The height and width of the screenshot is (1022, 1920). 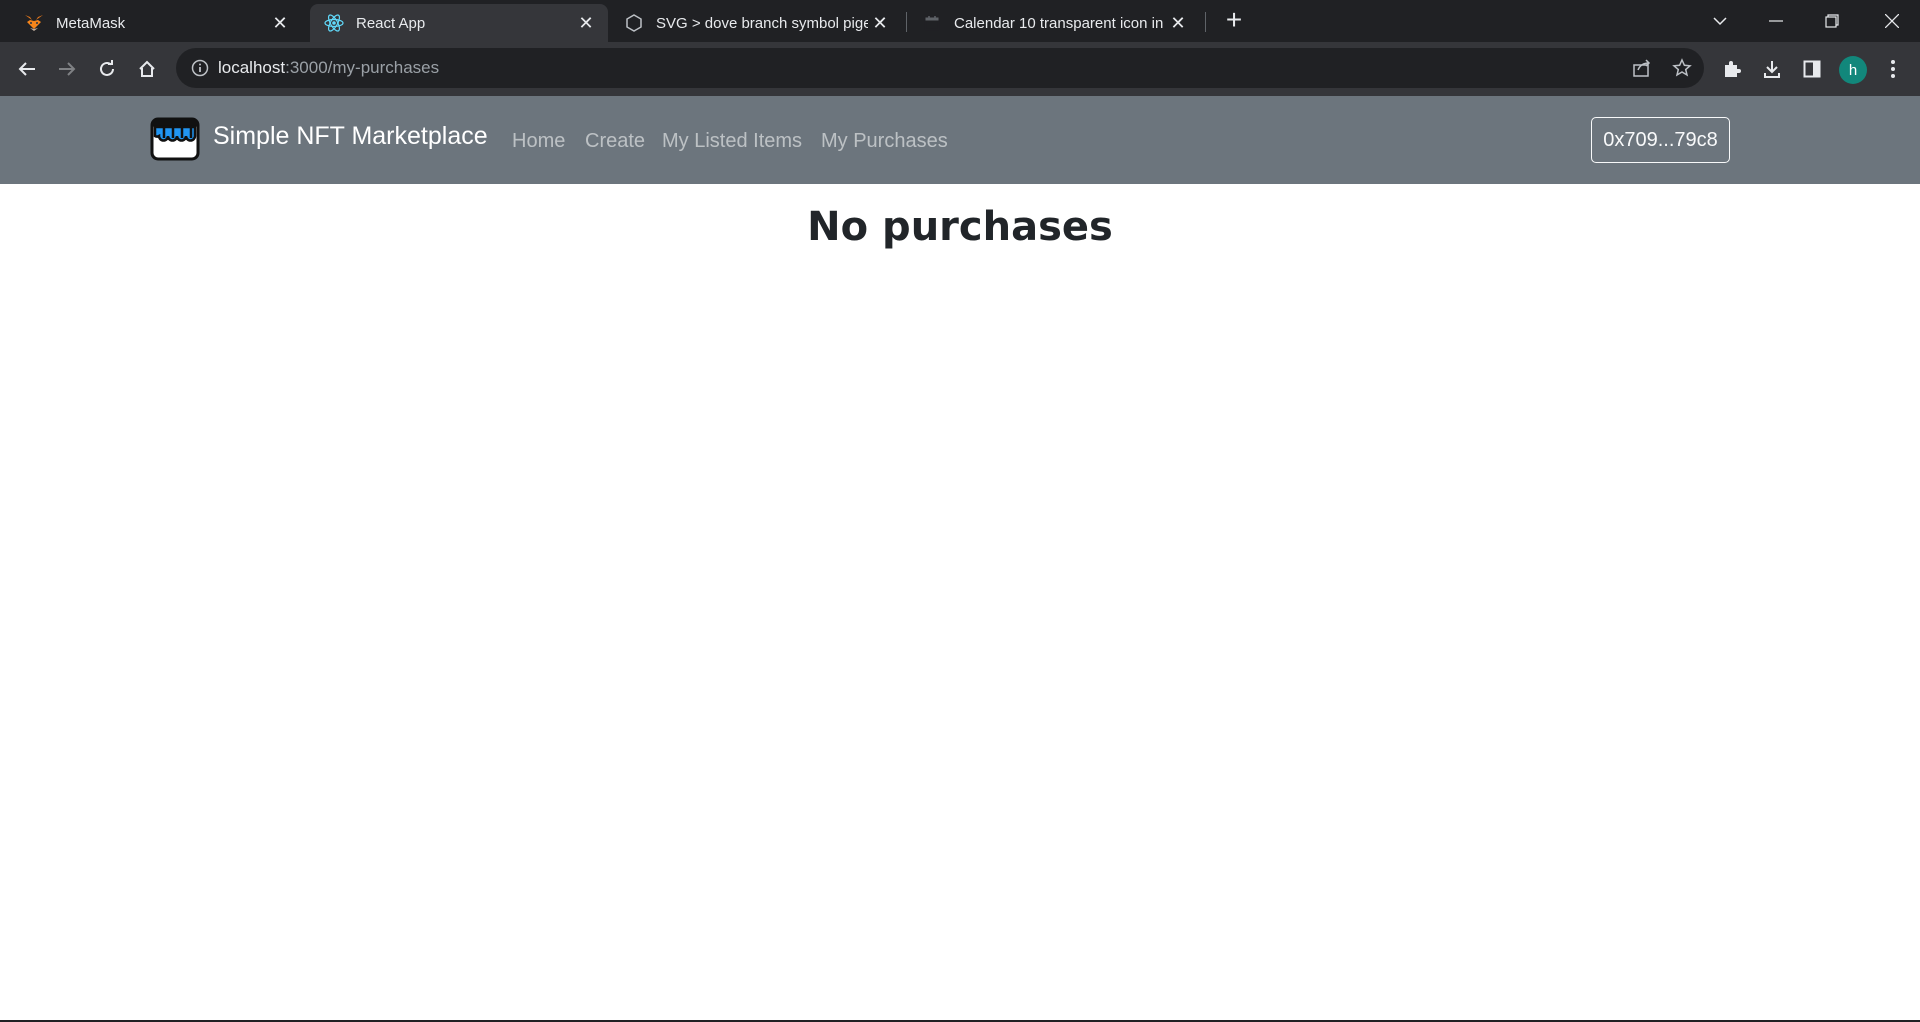 What do you see at coordinates (157, 23) in the screenshot?
I see `tab-metamask: MetaMask ✕` at bounding box center [157, 23].